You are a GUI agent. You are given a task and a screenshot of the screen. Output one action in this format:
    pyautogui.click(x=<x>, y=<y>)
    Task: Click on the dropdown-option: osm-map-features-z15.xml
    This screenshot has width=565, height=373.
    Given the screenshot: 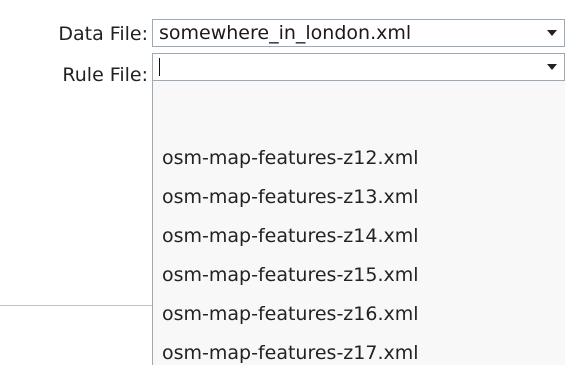 What is the action you would take?
    pyautogui.click(x=359, y=275)
    